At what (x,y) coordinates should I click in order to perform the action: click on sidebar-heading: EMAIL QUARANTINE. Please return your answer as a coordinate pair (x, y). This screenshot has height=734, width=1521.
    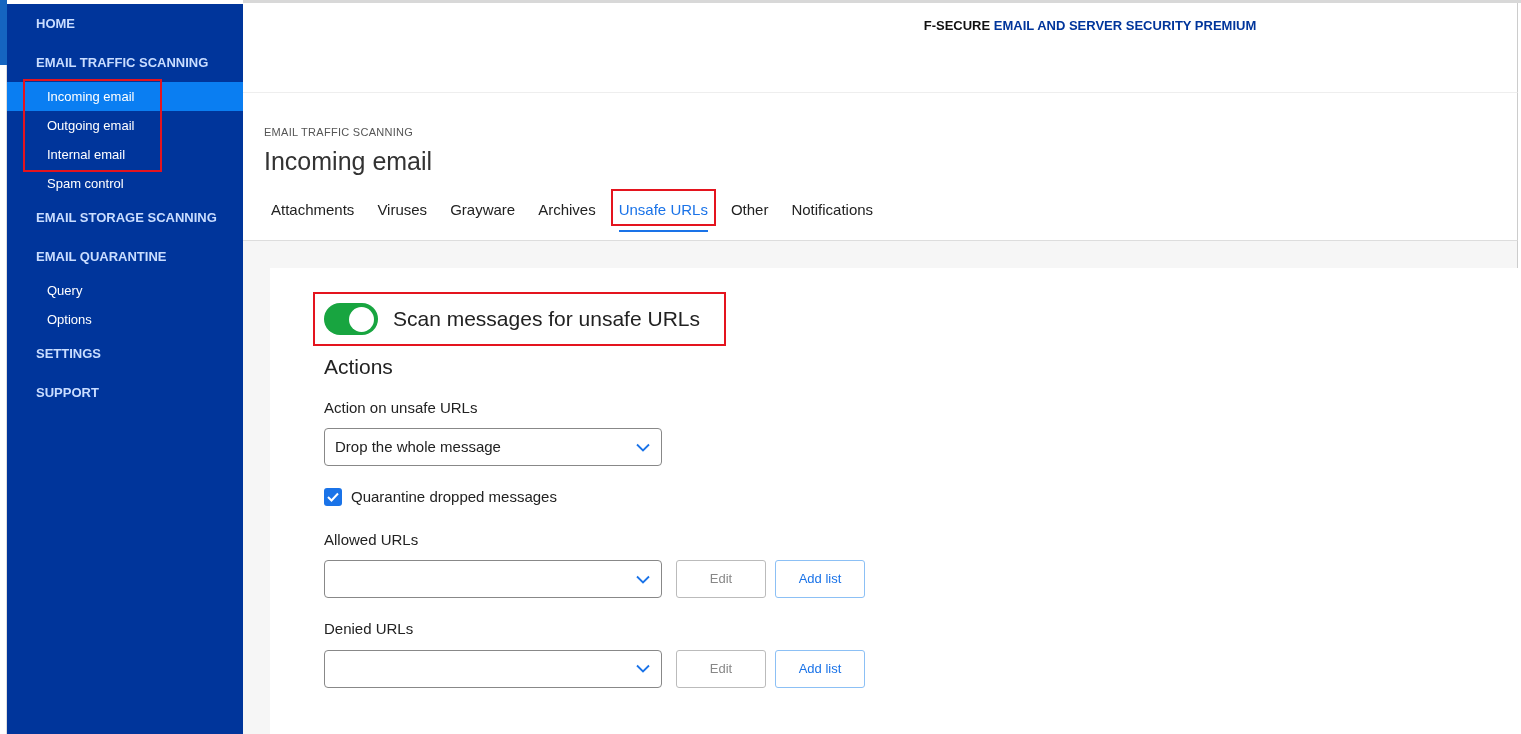
    Looking at the image, I should click on (125, 256).